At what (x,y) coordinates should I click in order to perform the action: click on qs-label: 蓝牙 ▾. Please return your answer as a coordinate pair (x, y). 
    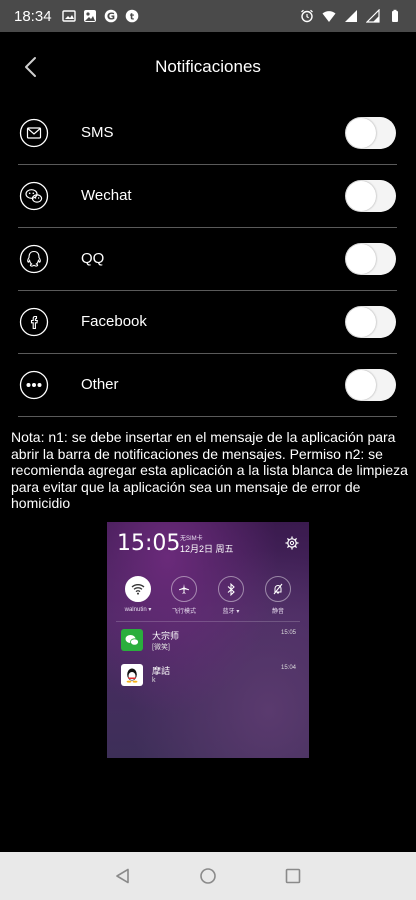
    Looking at the image, I should click on (231, 612).